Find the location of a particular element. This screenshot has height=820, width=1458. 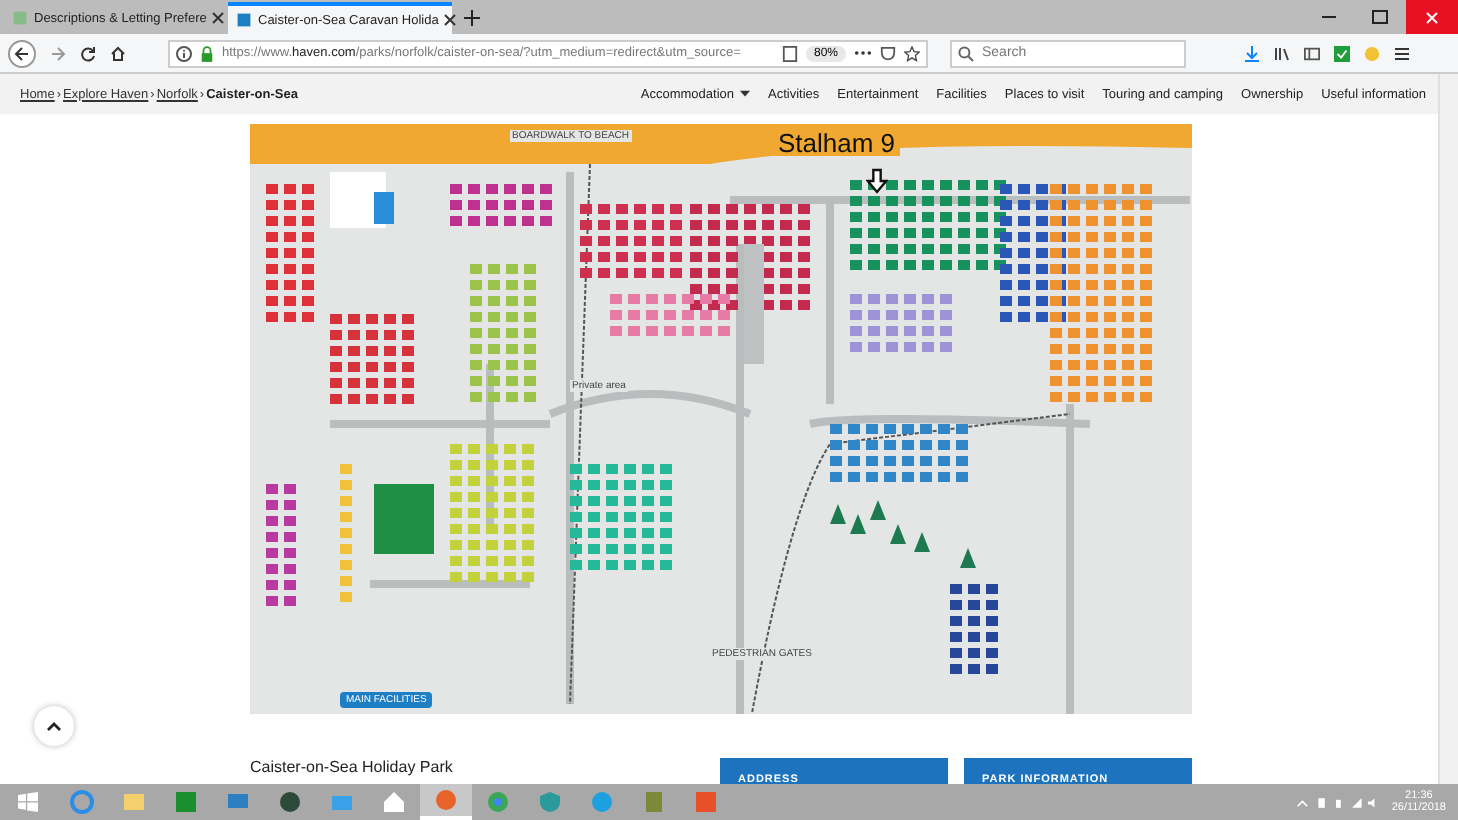

scrollbar is located at coordinates (1448, 429).